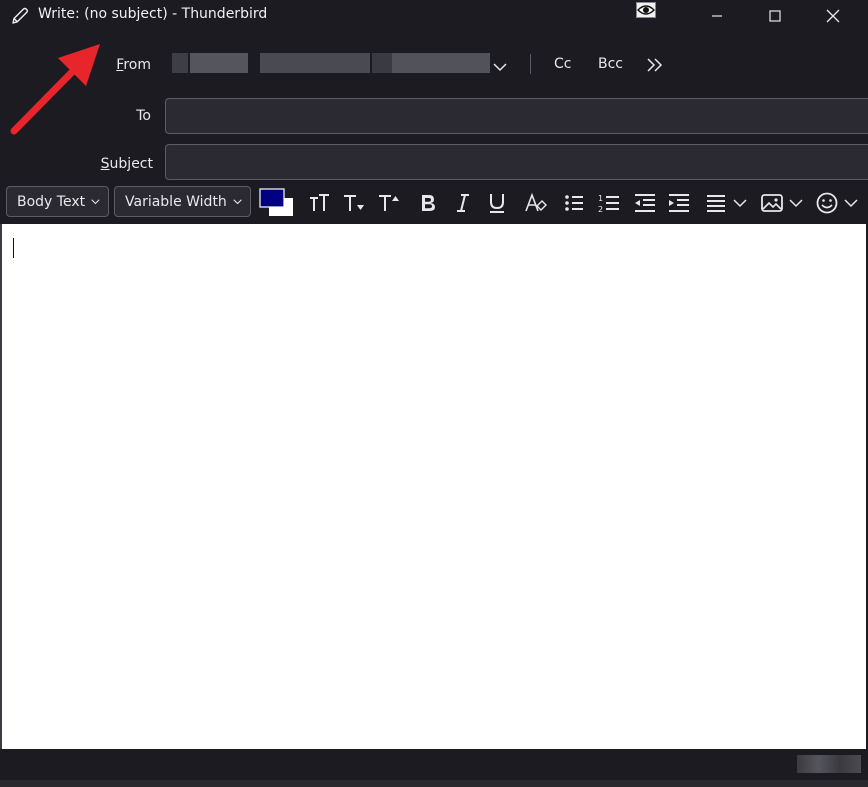 This screenshot has width=868, height=787. What do you see at coordinates (574, 203) in the screenshot?
I see `bulleted-list-icon` at bounding box center [574, 203].